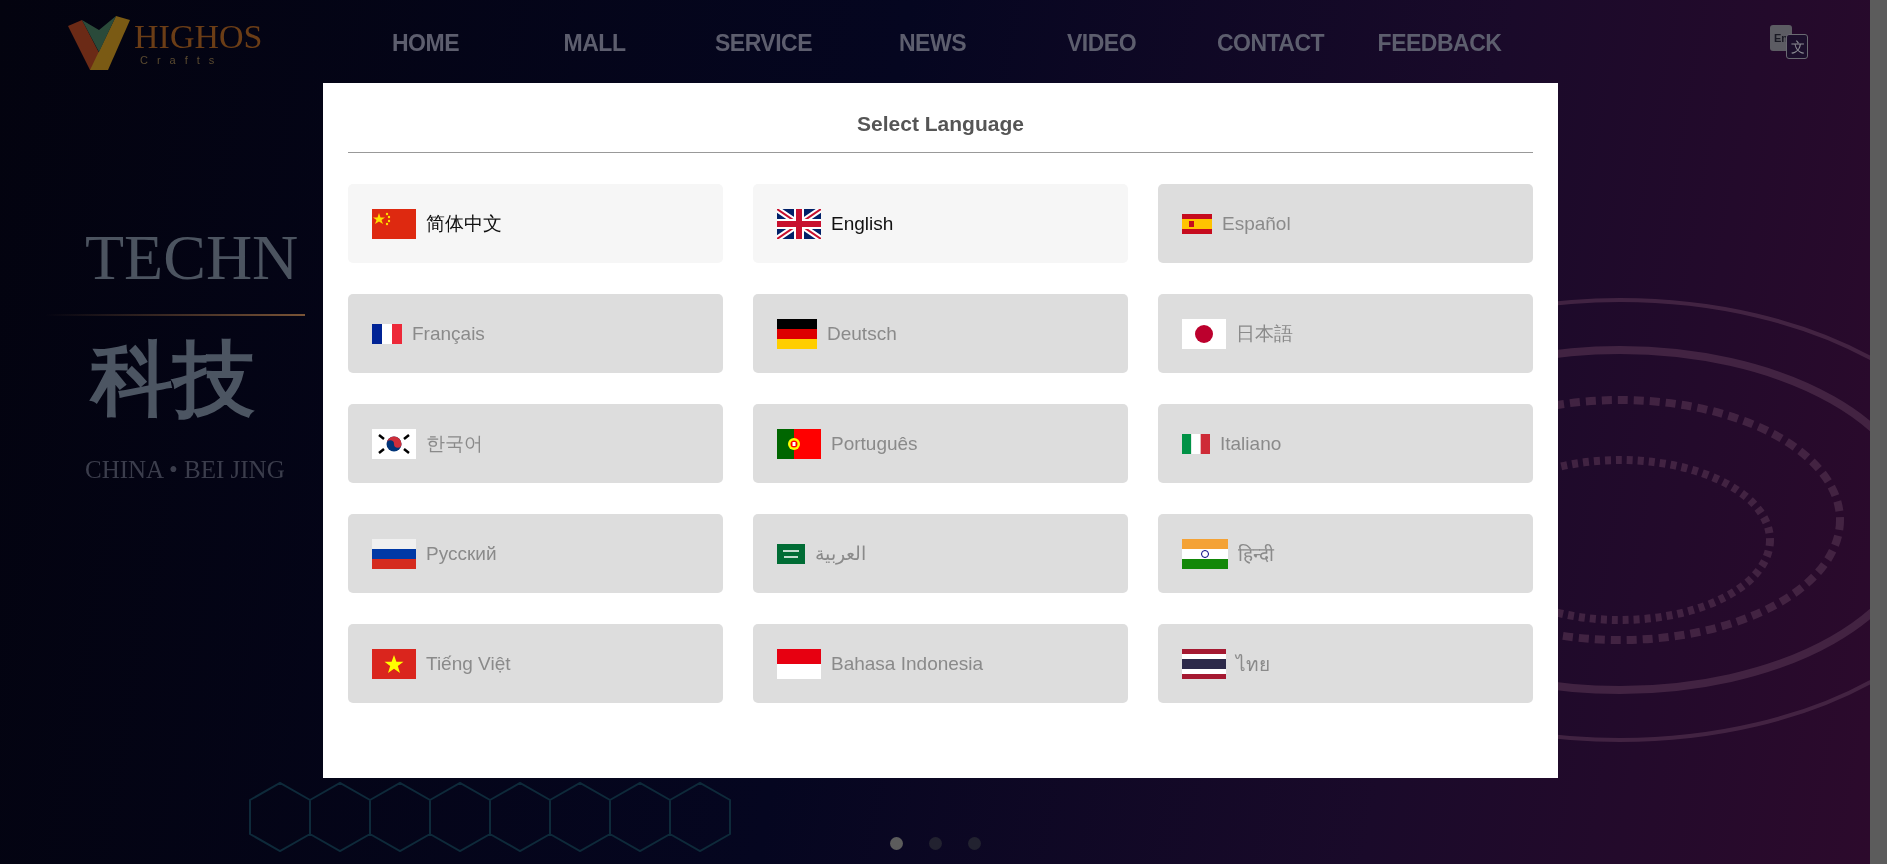 This screenshot has width=1887, height=864. Describe the element at coordinates (387, 333) in the screenshot. I see `france-flag-icon` at that location.